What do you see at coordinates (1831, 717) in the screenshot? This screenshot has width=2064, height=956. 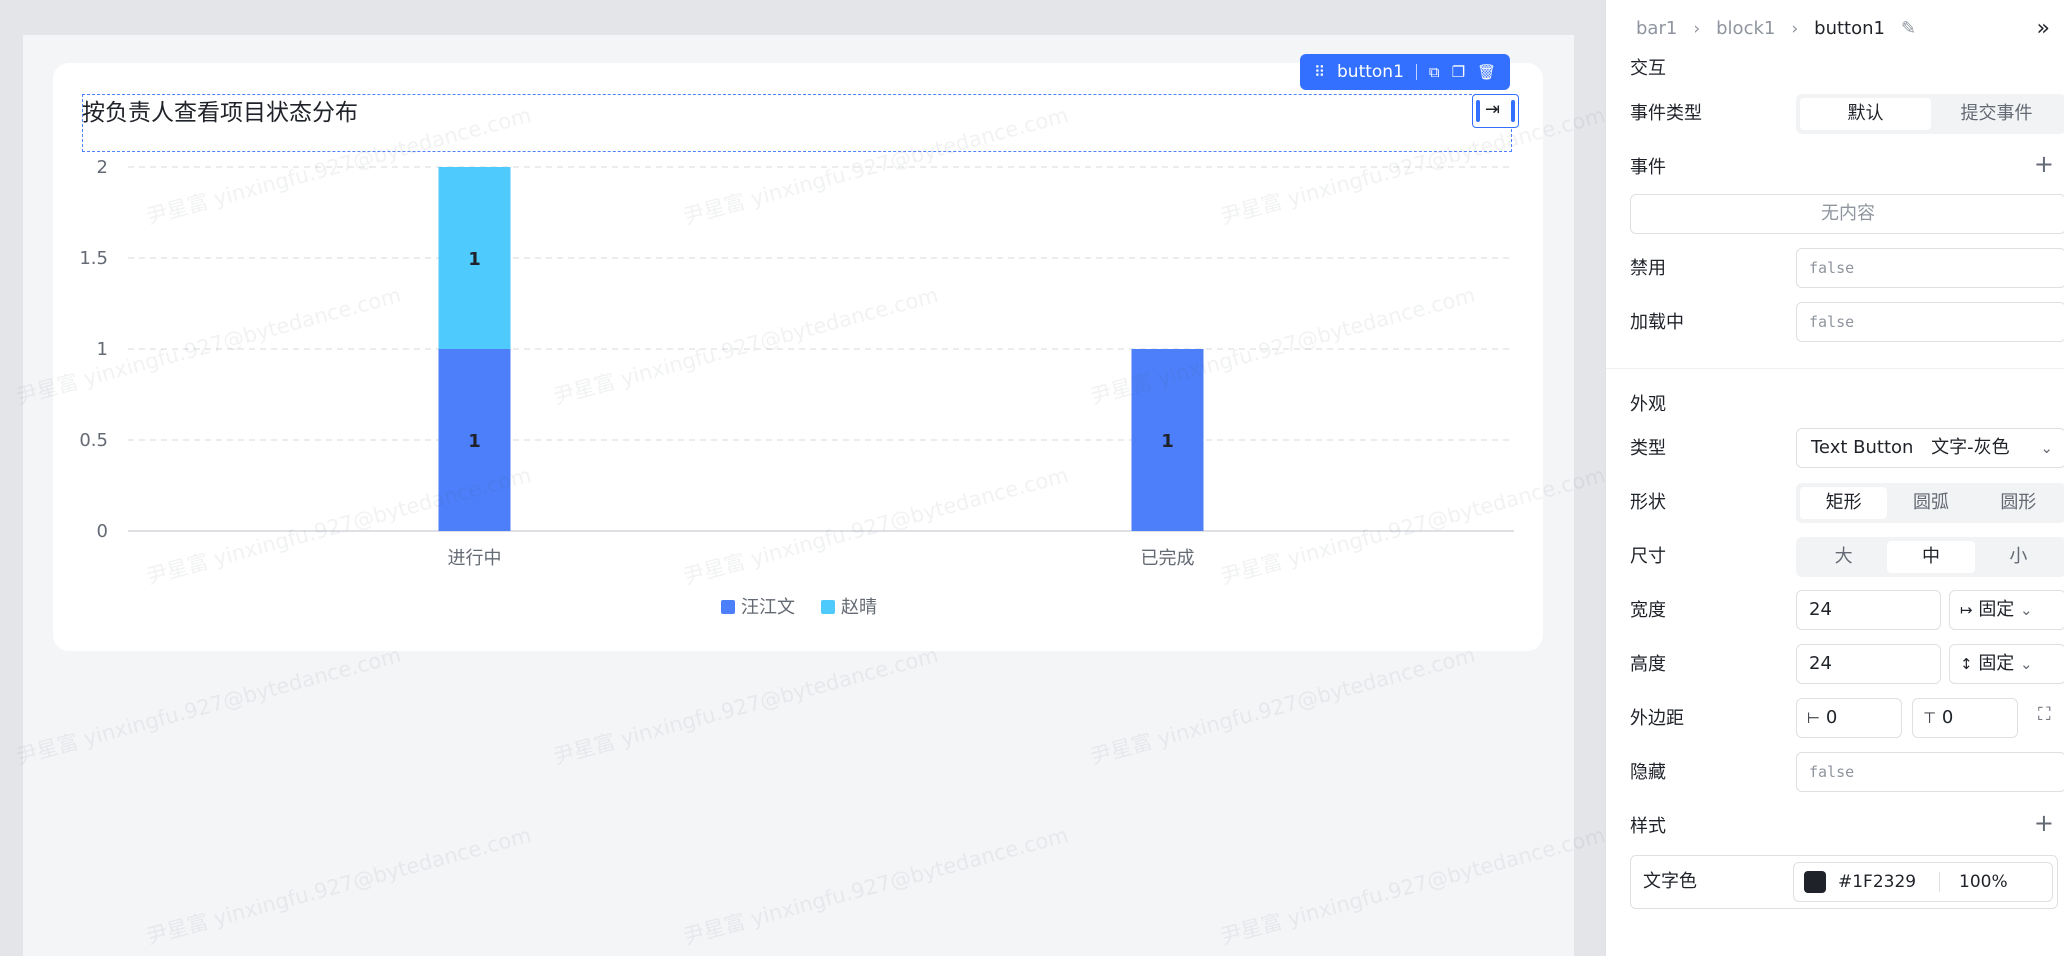 I see `margin-horizontal-value: 0` at bounding box center [1831, 717].